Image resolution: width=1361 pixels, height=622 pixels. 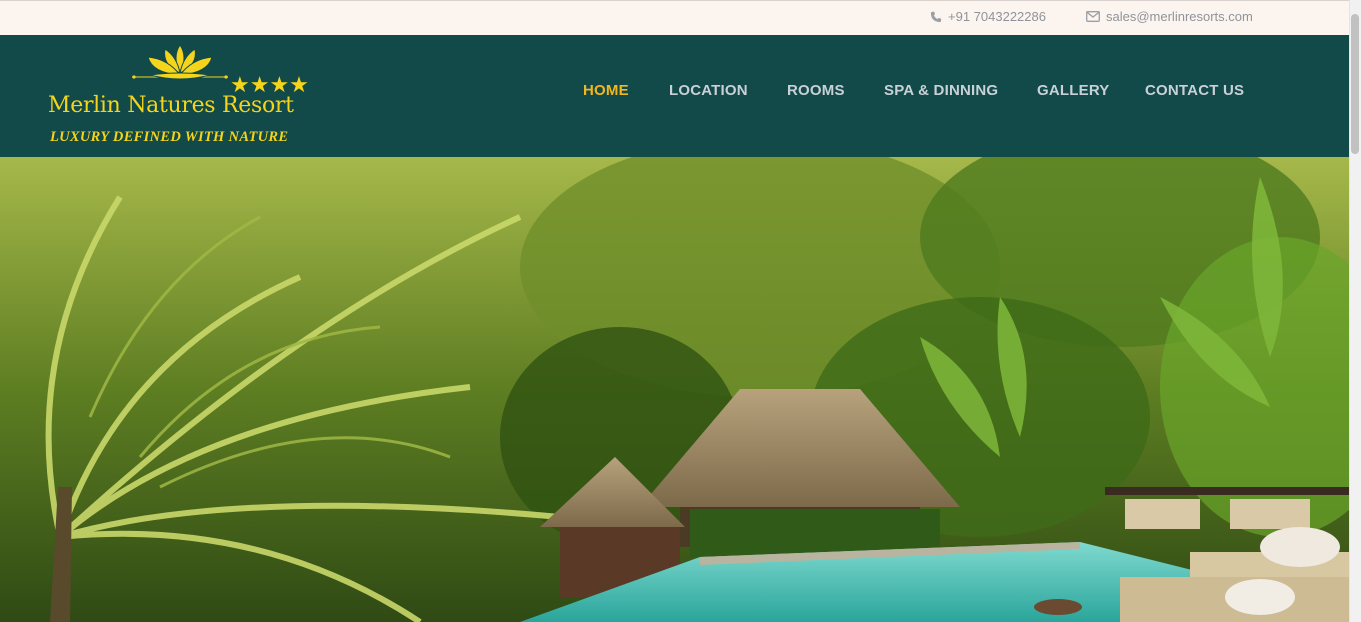 I want to click on phone-number: +91 7043222286, so click(x=997, y=16).